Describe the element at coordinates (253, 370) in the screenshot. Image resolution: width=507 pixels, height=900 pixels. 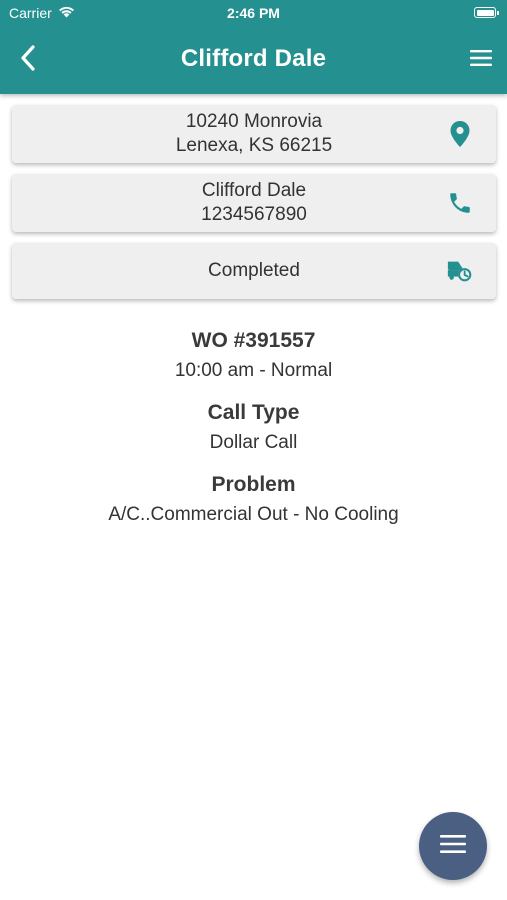
I see `work-order-schedule: 10:00 am - Normal` at that location.